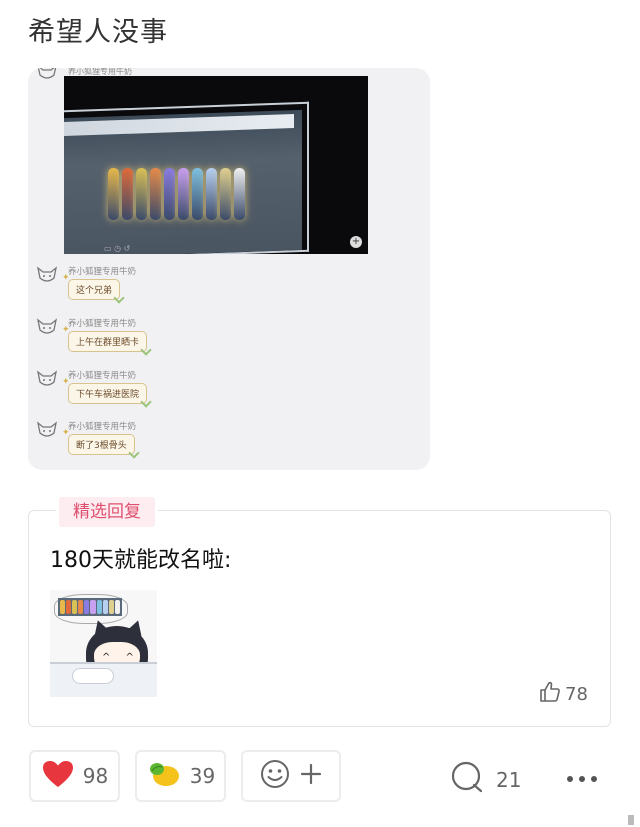  What do you see at coordinates (550, 694) in the screenshot?
I see `thumbs-up-icon` at bounding box center [550, 694].